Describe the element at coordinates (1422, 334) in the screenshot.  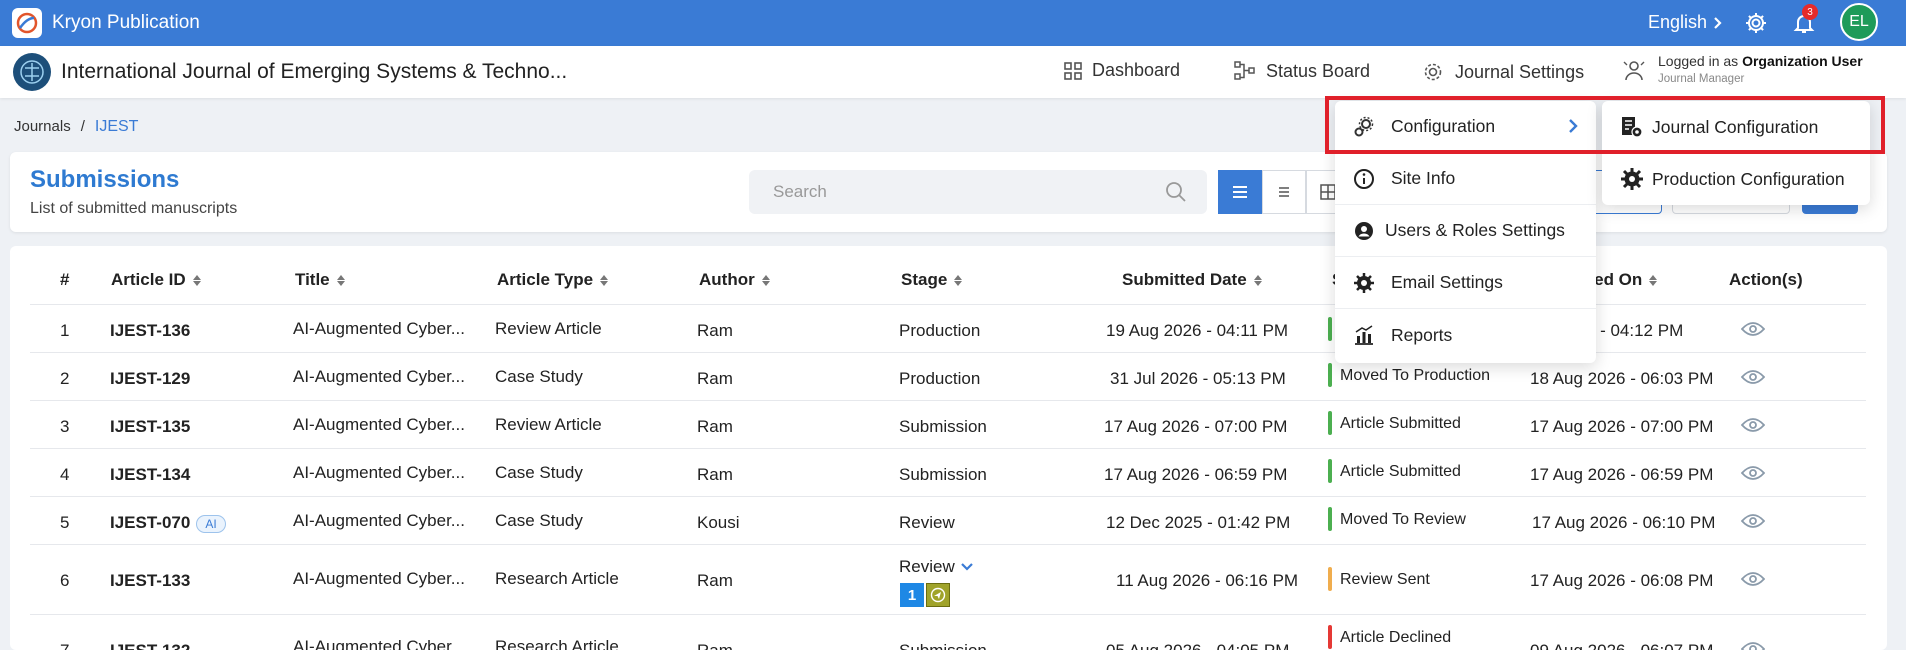
I see `menu-item-reports-label: Reports` at that location.